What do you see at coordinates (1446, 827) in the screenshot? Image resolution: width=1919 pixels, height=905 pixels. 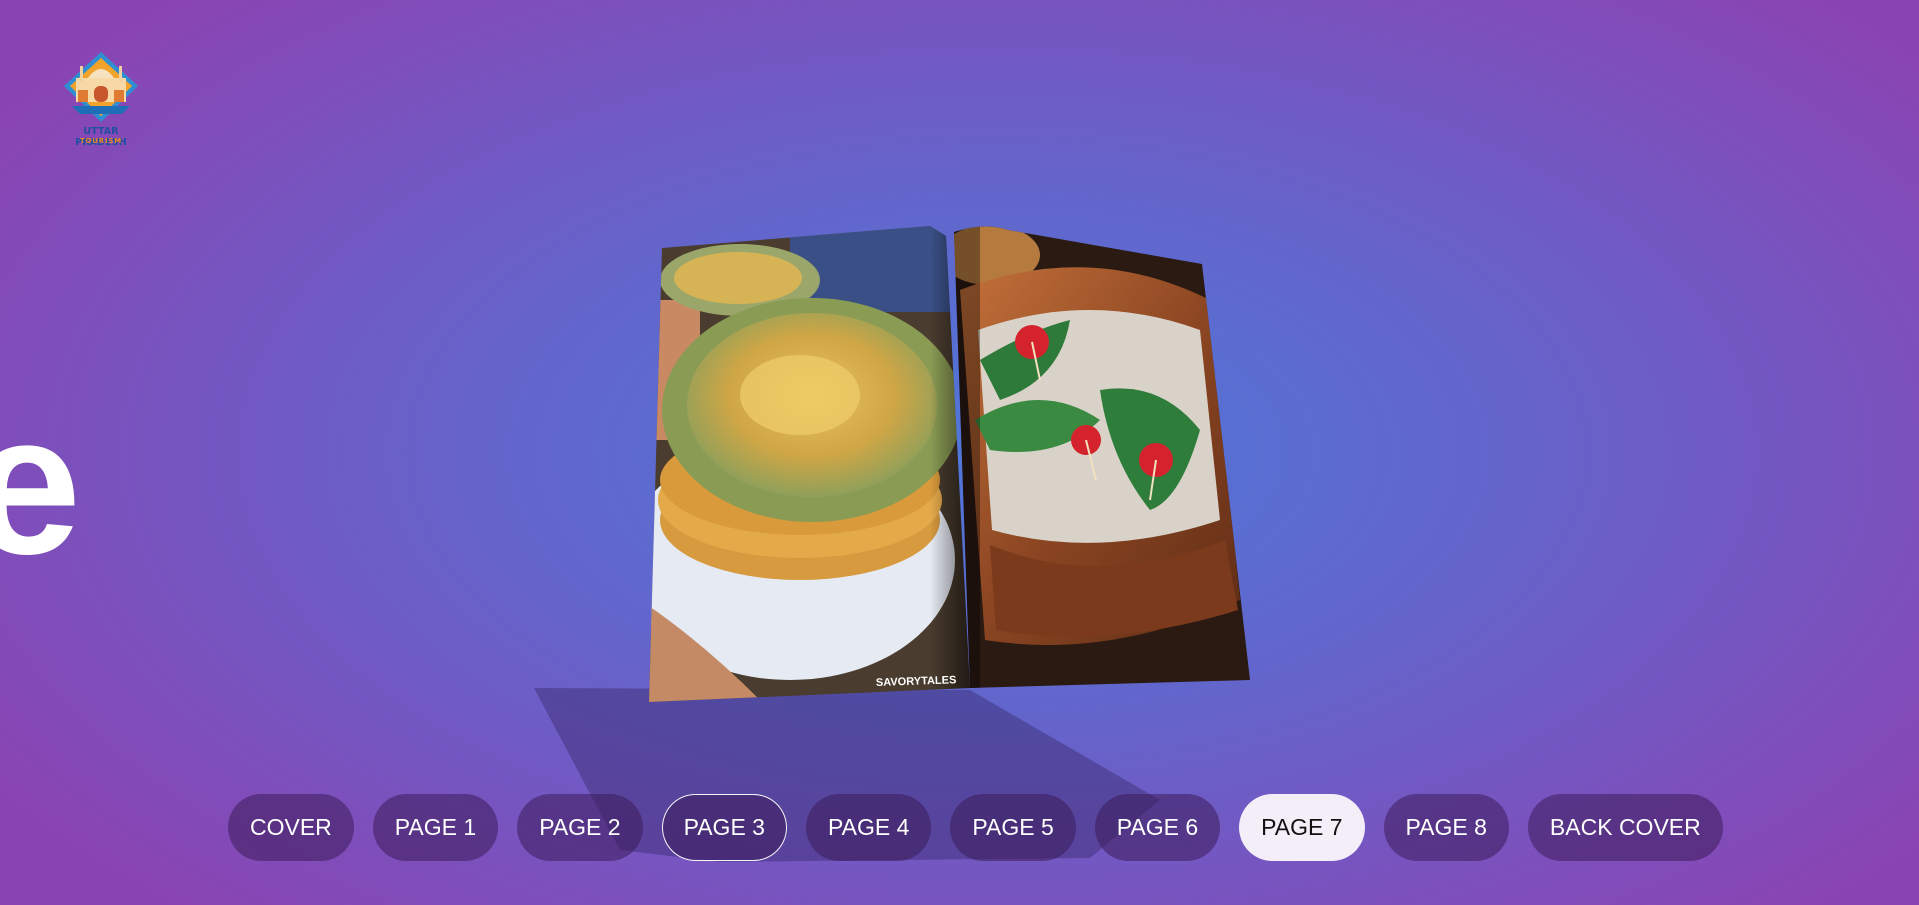 I see `nav-page-8-button: PAGE 8` at bounding box center [1446, 827].